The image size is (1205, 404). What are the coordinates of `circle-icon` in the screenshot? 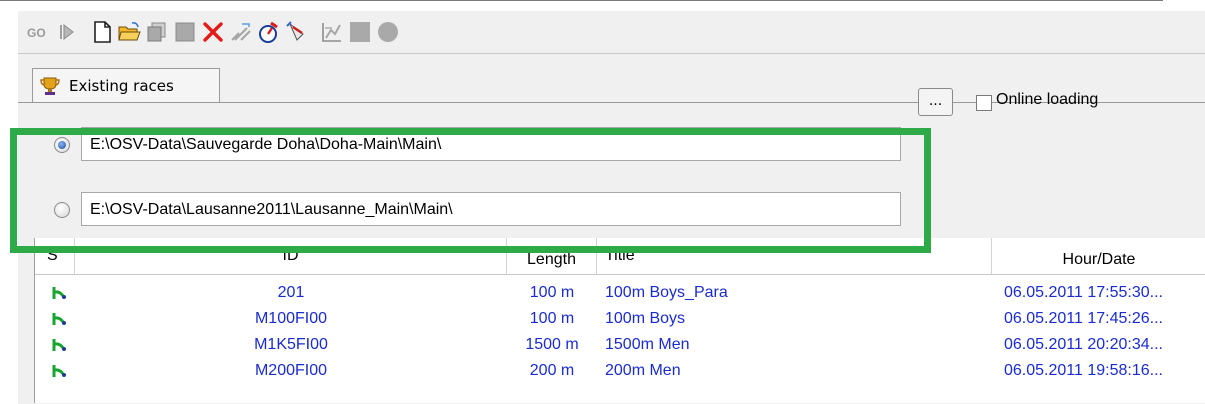 It's located at (388, 32).